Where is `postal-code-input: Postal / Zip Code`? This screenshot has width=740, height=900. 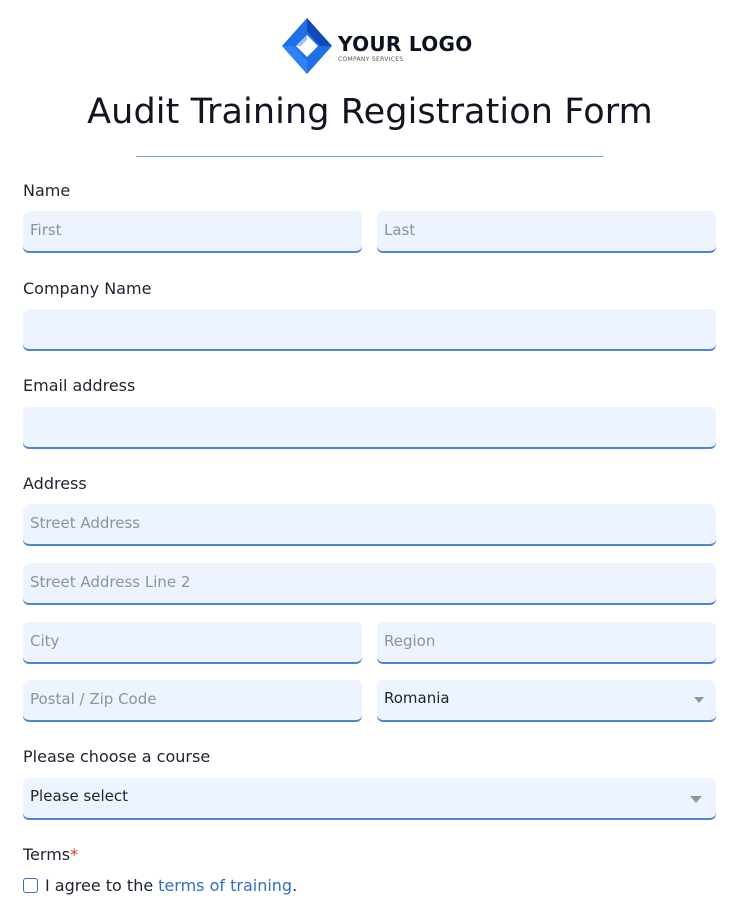
postal-code-input: Postal / Zip Code is located at coordinates (192, 700).